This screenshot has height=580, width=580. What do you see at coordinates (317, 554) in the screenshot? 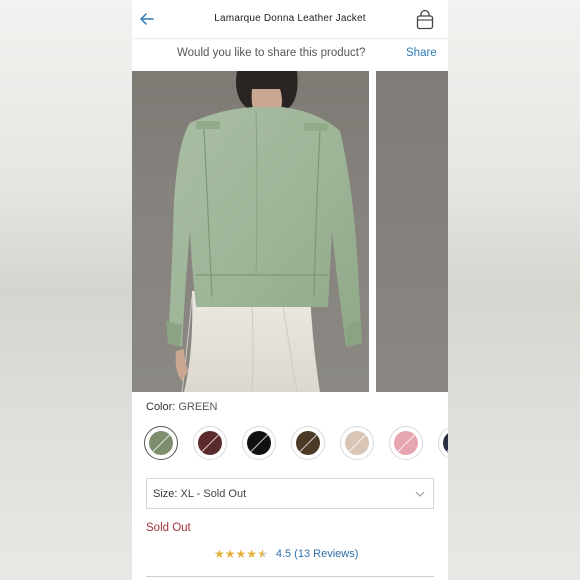
I see `rating-text: 4.5 (13 Reviews)` at bounding box center [317, 554].